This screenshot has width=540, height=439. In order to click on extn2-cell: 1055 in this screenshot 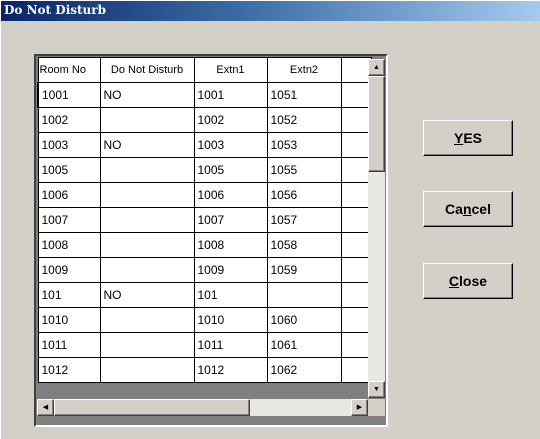, I will do `click(304, 170)`.